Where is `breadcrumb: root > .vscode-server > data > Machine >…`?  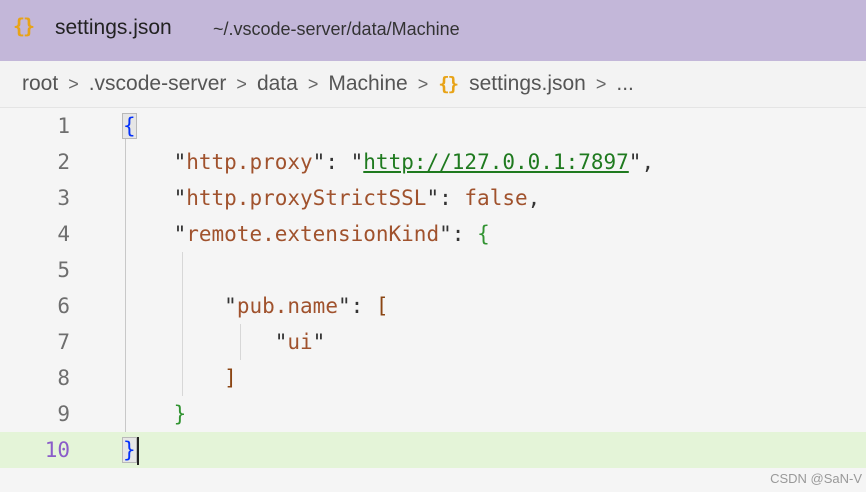 breadcrumb: root > .vscode-server > data > Machine >… is located at coordinates (433, 84).